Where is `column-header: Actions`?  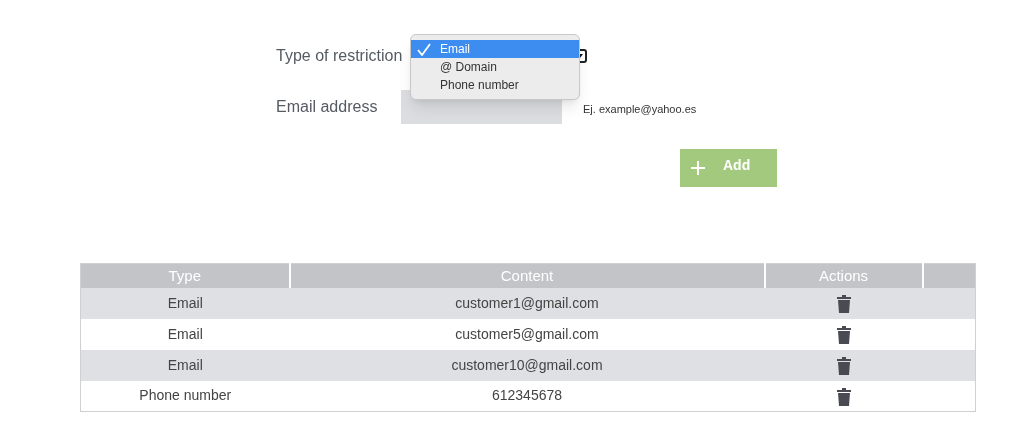 column-header: Actions is located at coordinates (843, 275).